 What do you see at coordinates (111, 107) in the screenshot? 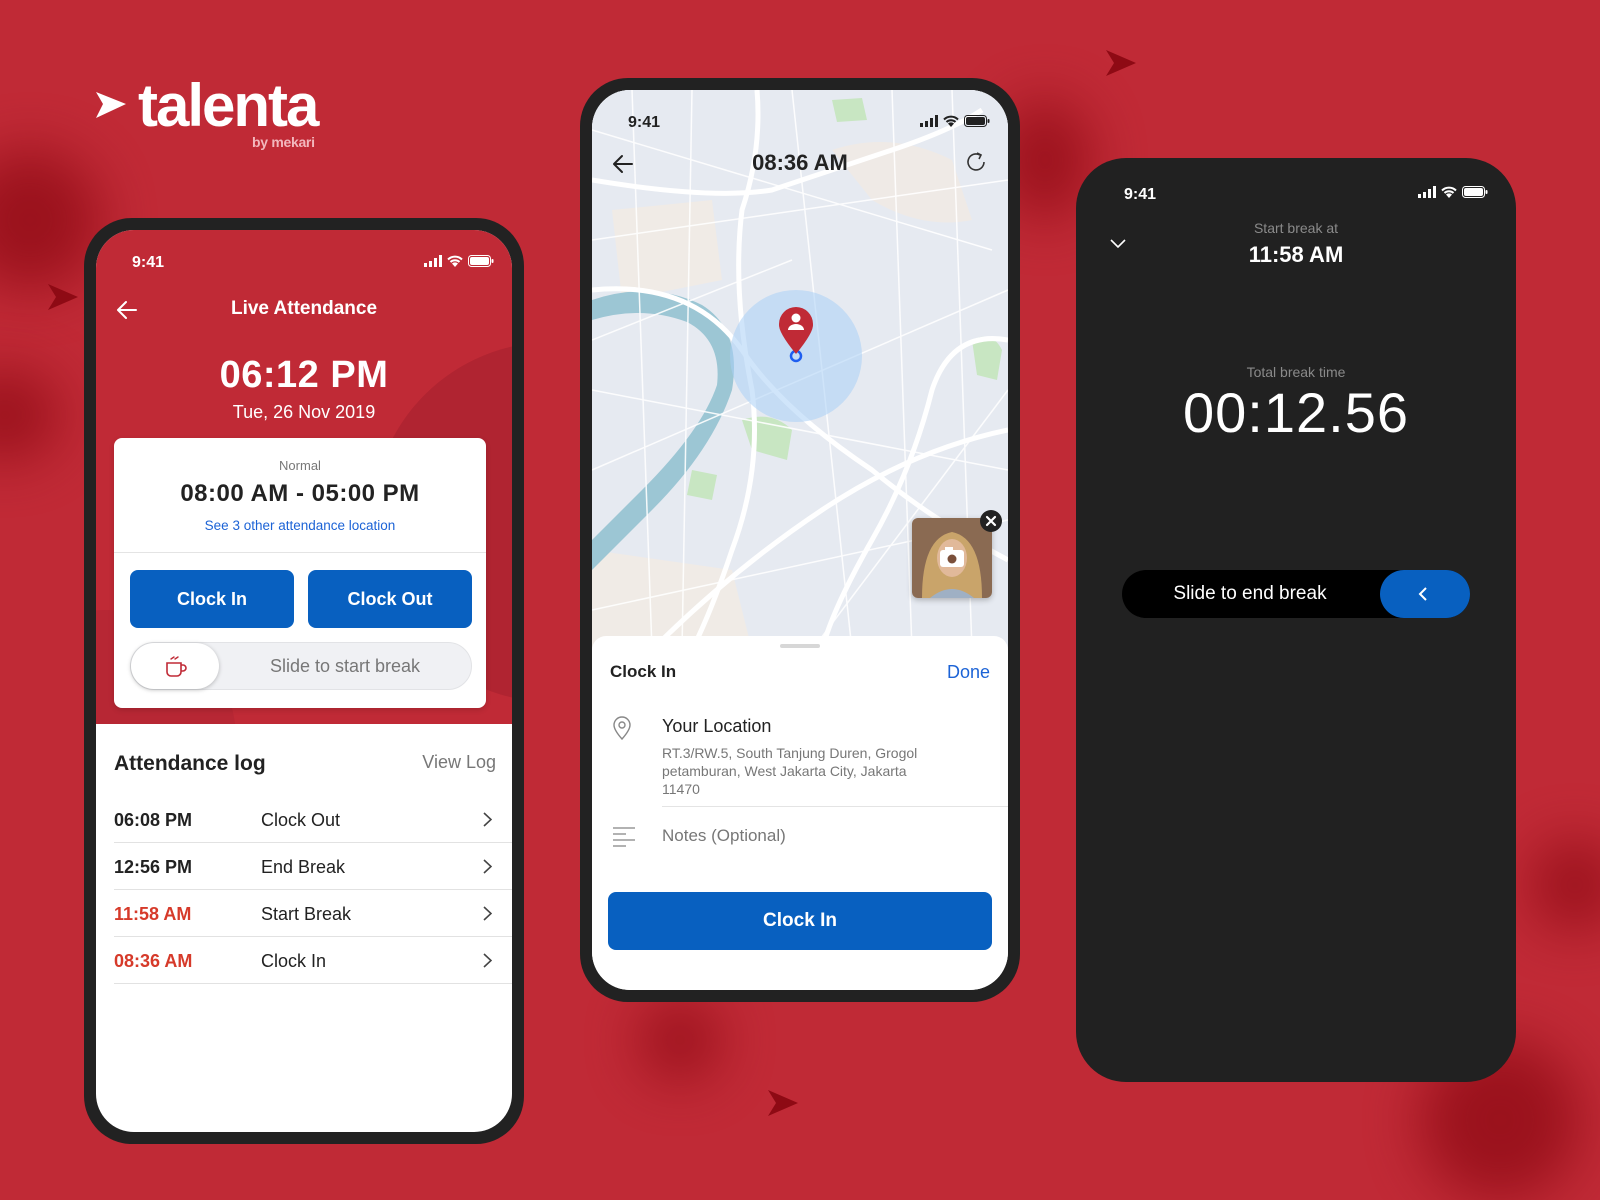
I see `talenta-chevron-icon` at bounding box center [111, 107].